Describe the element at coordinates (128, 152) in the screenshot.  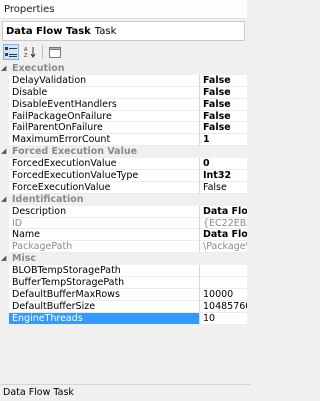
I see `category-name: Forced Execution Value` at that location.